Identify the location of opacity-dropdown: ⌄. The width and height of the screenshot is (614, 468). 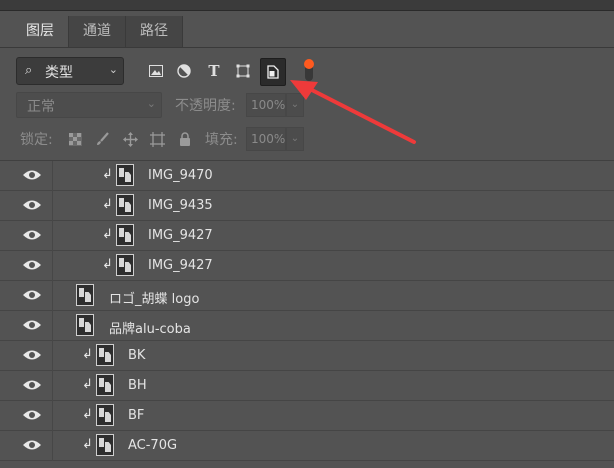
(295, 105).